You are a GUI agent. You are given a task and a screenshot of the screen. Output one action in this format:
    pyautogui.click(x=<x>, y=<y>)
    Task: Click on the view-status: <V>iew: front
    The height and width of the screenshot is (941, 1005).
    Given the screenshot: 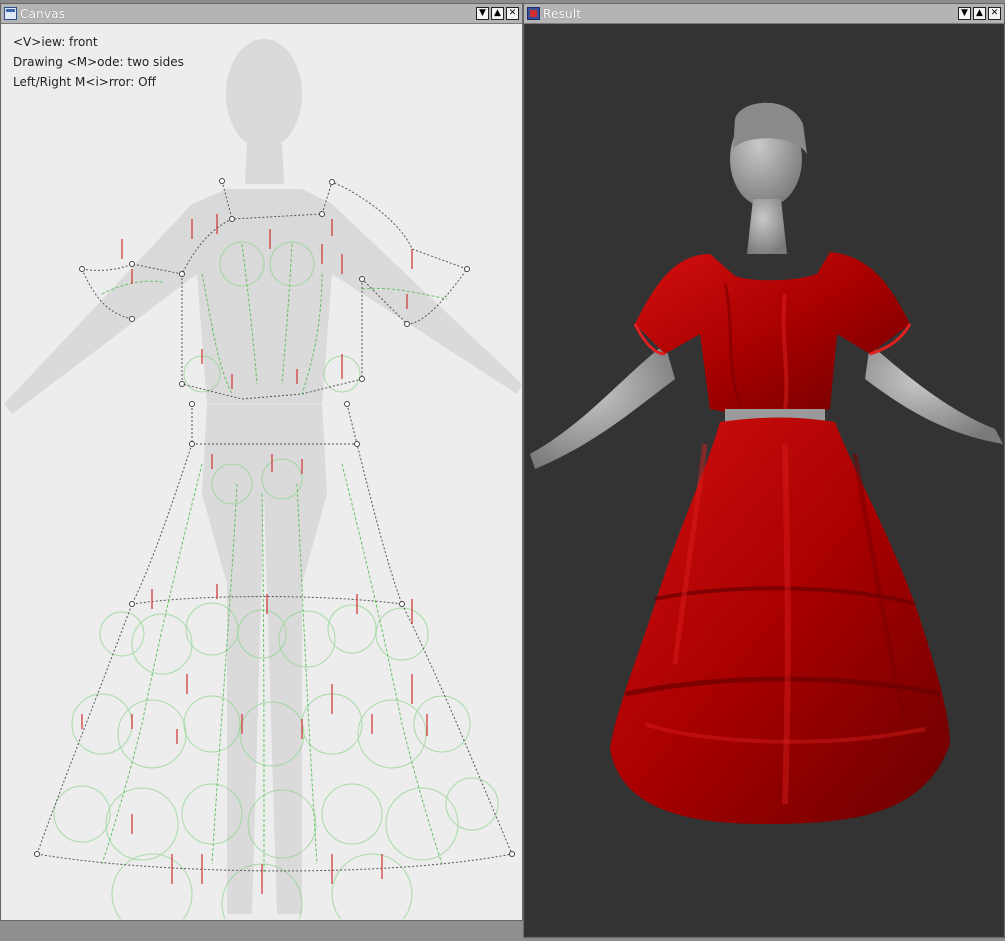 What is the action you would take?
    pyautogui.click(x=55, y=42)
    